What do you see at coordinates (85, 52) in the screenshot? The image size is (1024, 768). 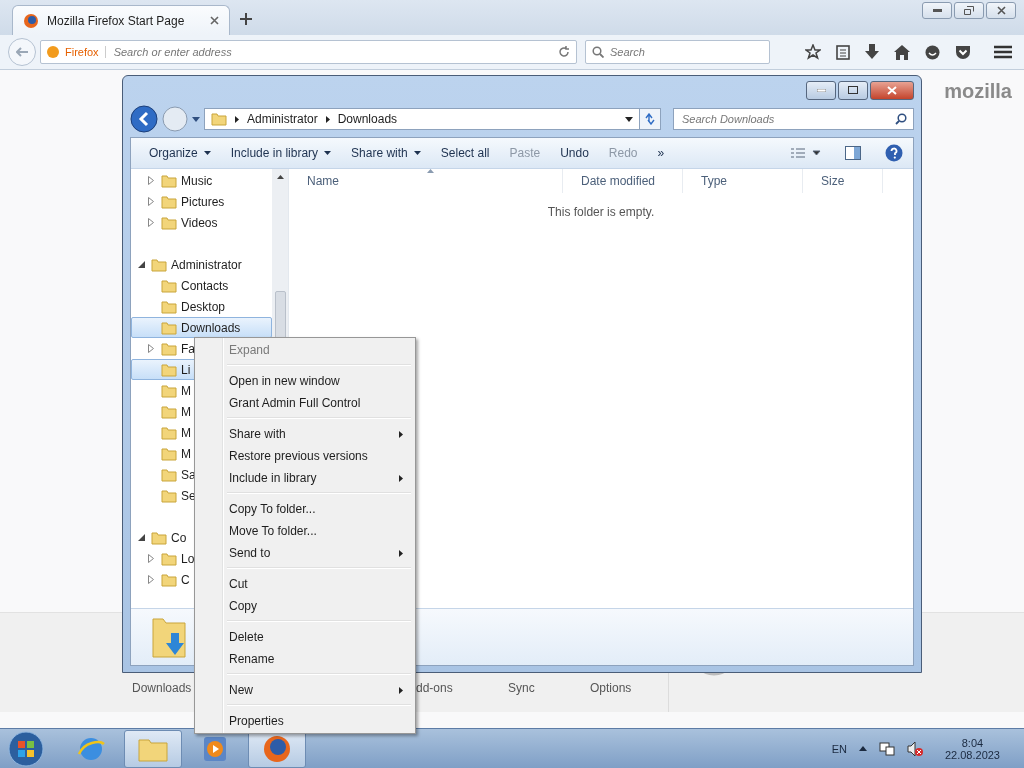 I see `identity-label: Firefox` at bounding box center [85, 52].